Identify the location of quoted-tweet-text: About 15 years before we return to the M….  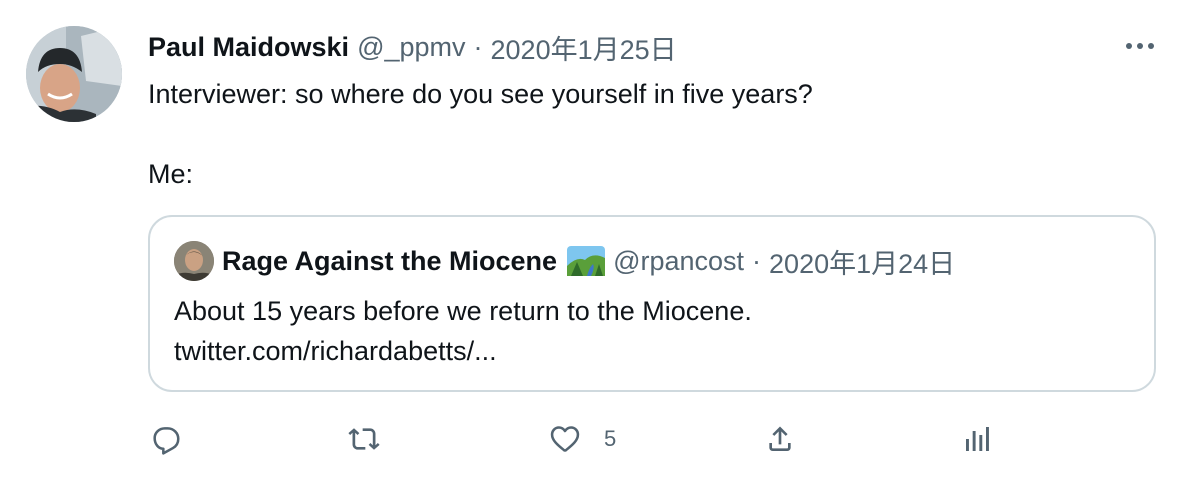
(654, 331).